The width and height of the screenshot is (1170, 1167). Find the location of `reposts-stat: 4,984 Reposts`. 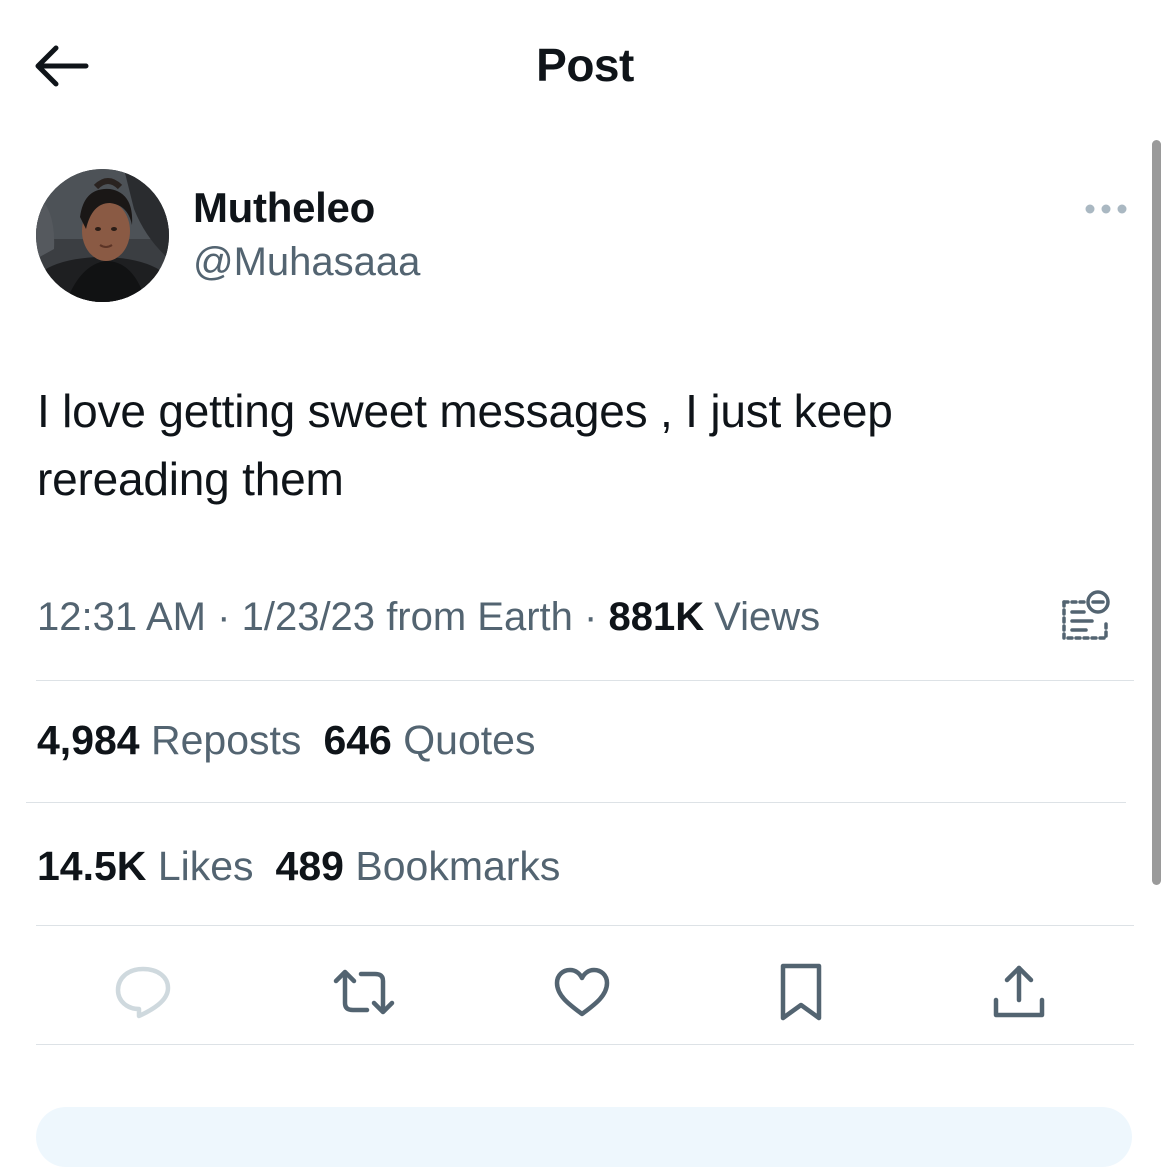

reposts-stat: 4,984 Reposts is located at coordinates (169, 740).